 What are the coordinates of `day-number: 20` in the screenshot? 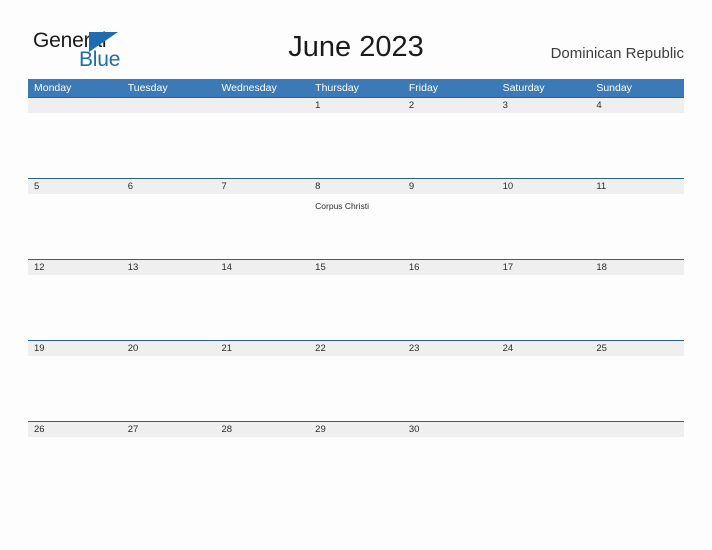 It's located at (169, 348).